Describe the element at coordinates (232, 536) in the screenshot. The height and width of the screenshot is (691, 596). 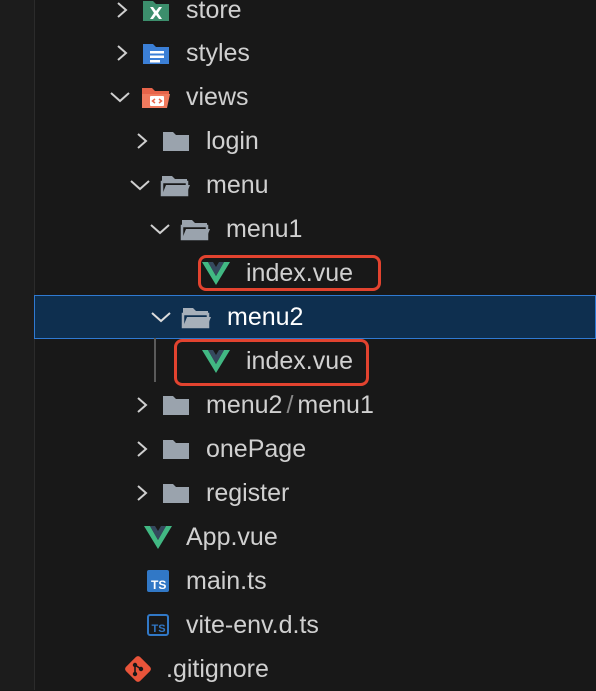
I see `tree-item-label: App.vue` at that location.